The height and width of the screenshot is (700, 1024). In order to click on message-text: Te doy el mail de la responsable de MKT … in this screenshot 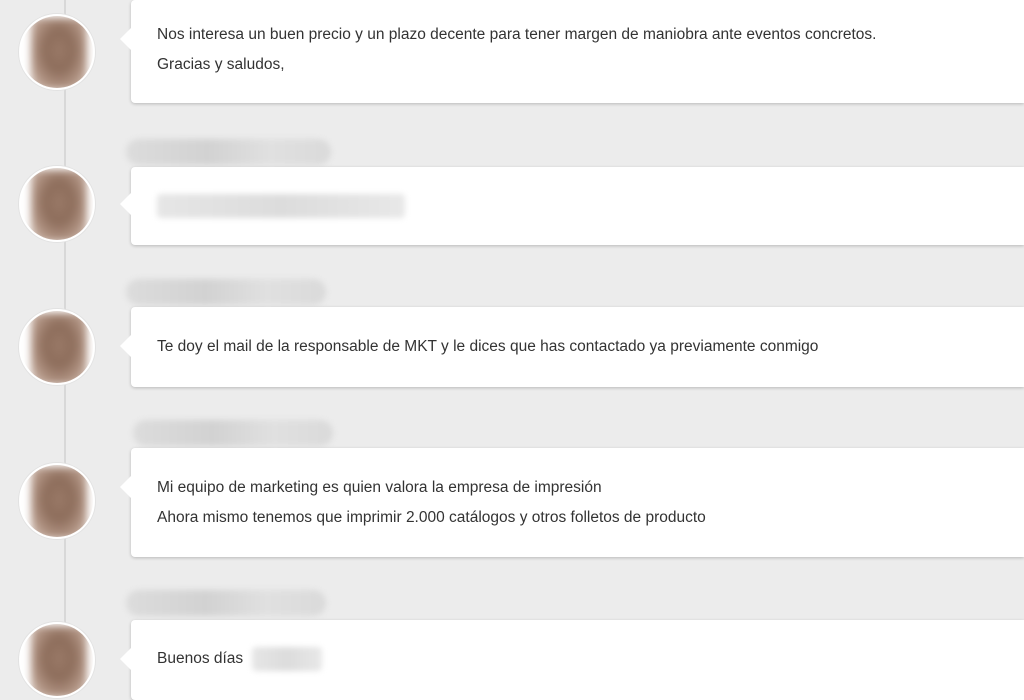, I will do `click(488, 346)`.